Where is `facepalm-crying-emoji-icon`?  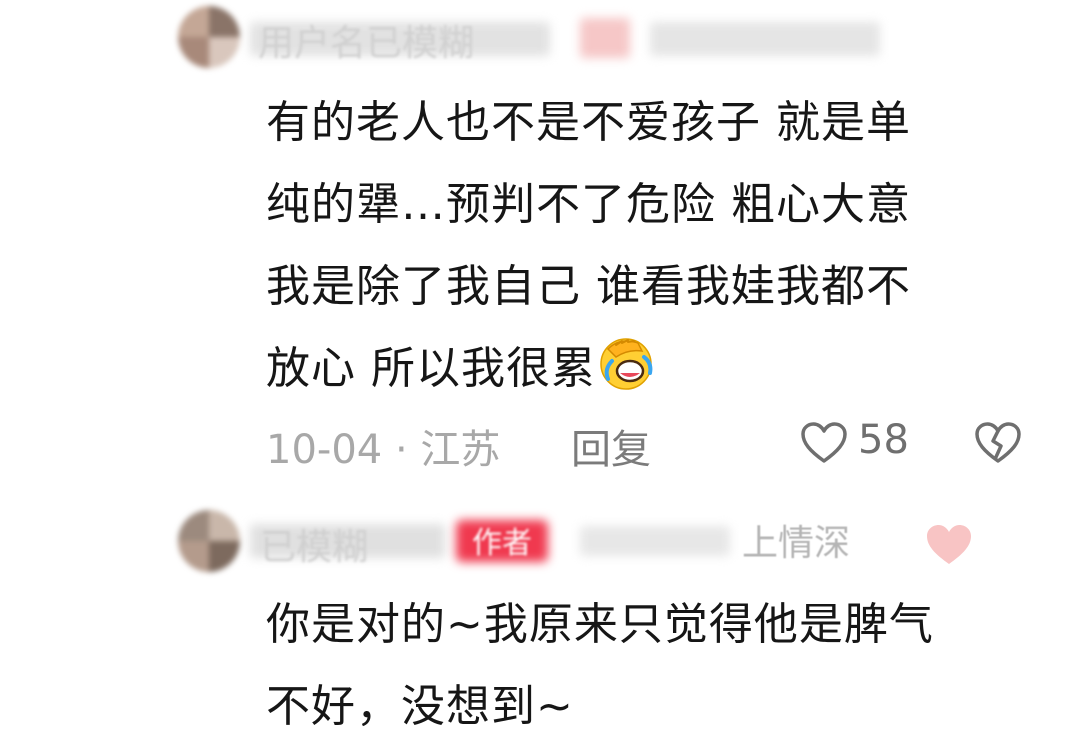 facepalm-crying-emoji-icon is located at coordinates (626, 364).